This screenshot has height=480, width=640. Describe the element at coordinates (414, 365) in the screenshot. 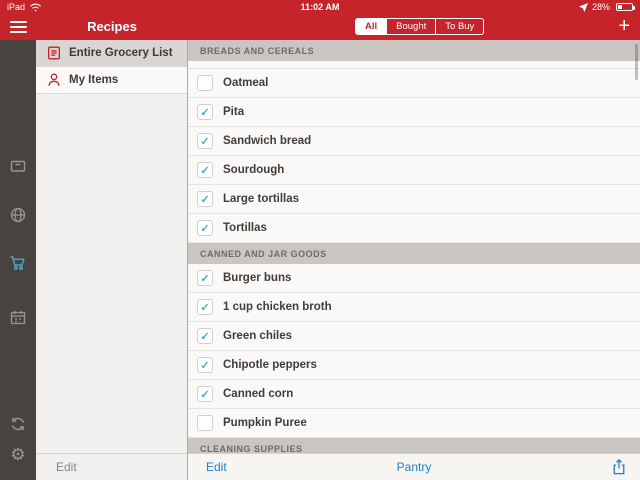

I see `list-item: ✓ Chipotle peppers` at that location.